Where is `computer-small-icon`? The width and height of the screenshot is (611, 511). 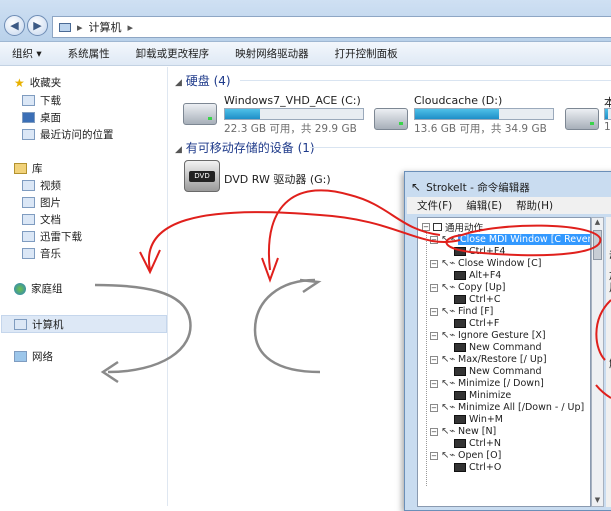
computer-small-icon is located at coordinates (65, 27).